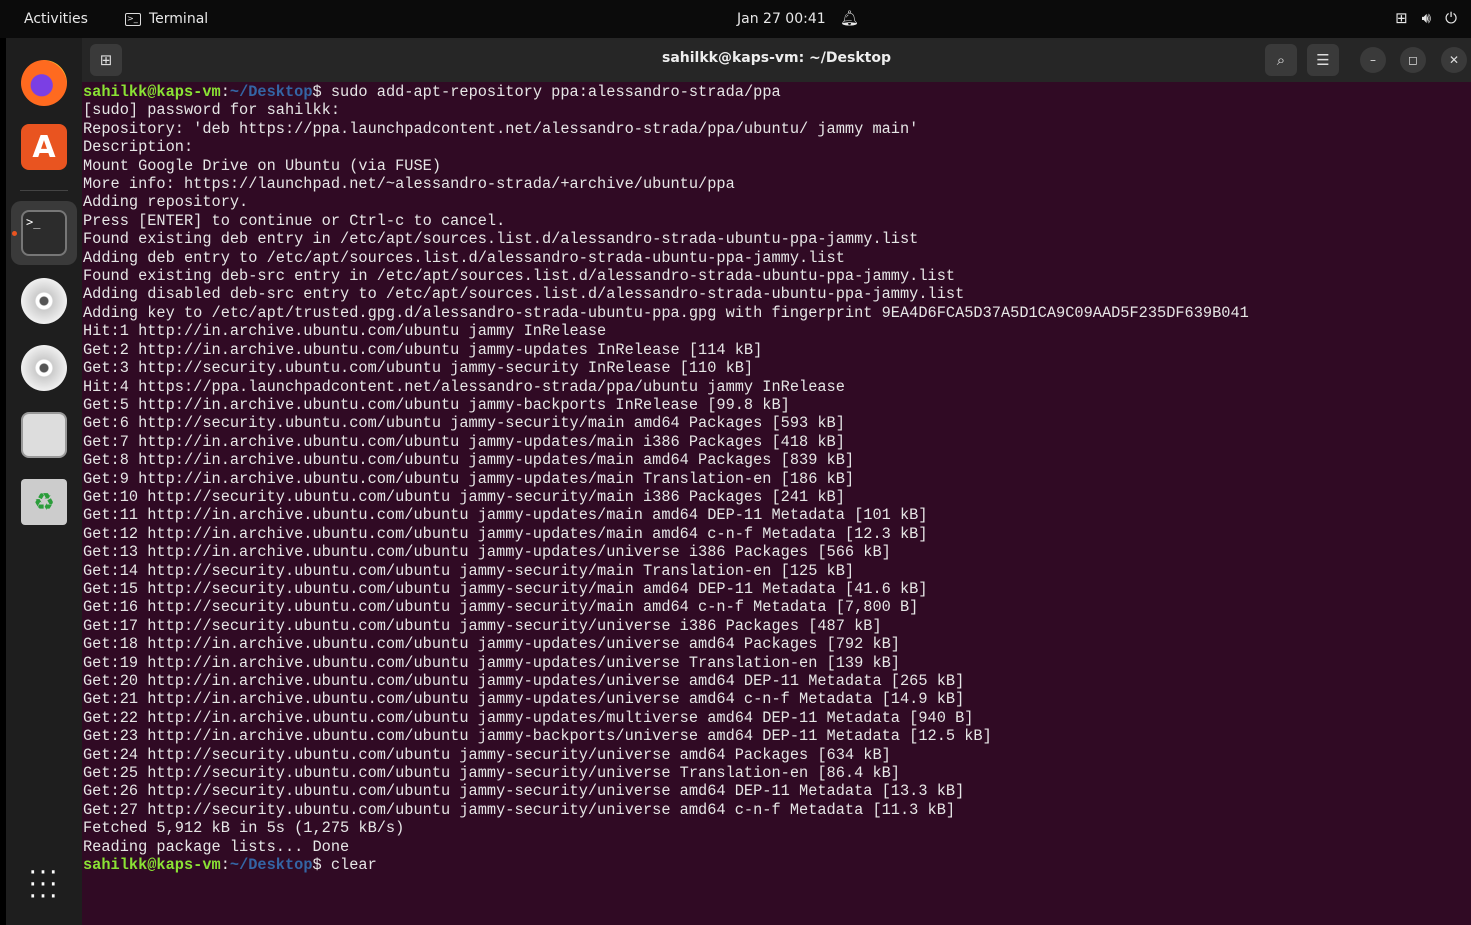 The height and width of the screenshot is (925, 1471). Describe the element at coordinates (44, 502) in the screenshot. I see `trash-icon: ♻` at that location.